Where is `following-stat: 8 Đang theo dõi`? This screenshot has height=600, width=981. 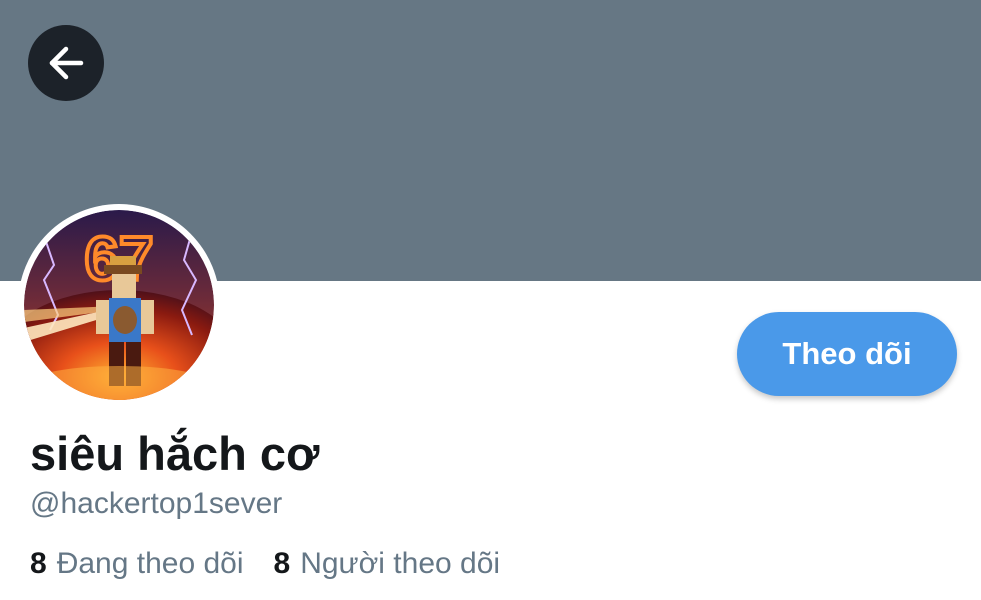
following-stat: 8 Đang theo dõi is located at coordinates (137, 564).